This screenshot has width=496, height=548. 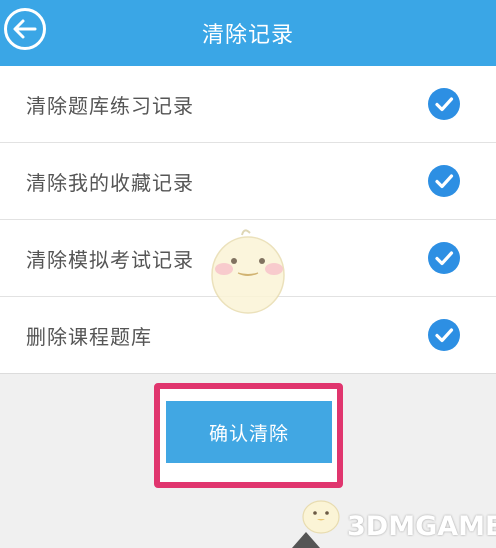 What do you see at coordinates (89, 337) in the screenshot?
I see `option-label: 删除课程题库` at bounding box center [89, 337].